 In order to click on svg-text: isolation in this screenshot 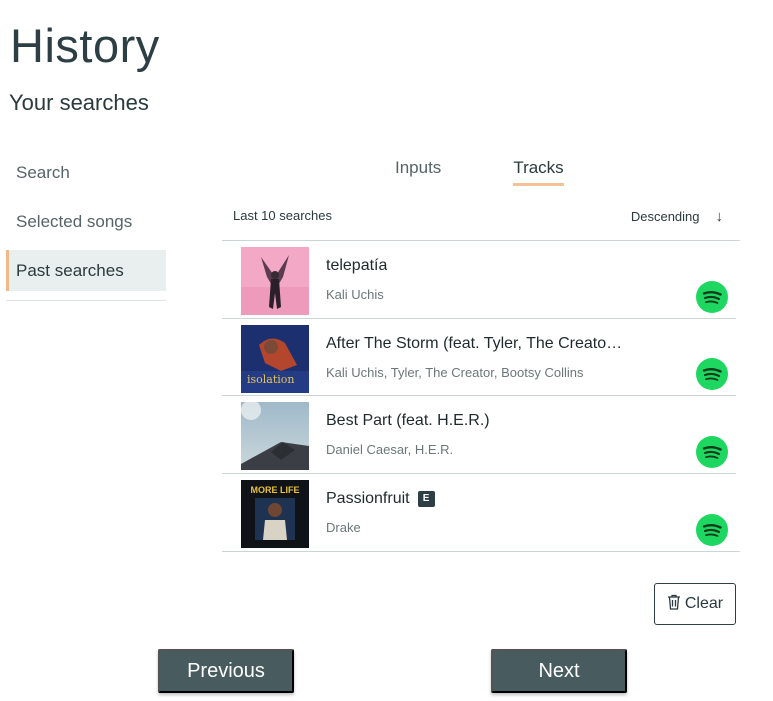, I will do `click(271, 379)`.